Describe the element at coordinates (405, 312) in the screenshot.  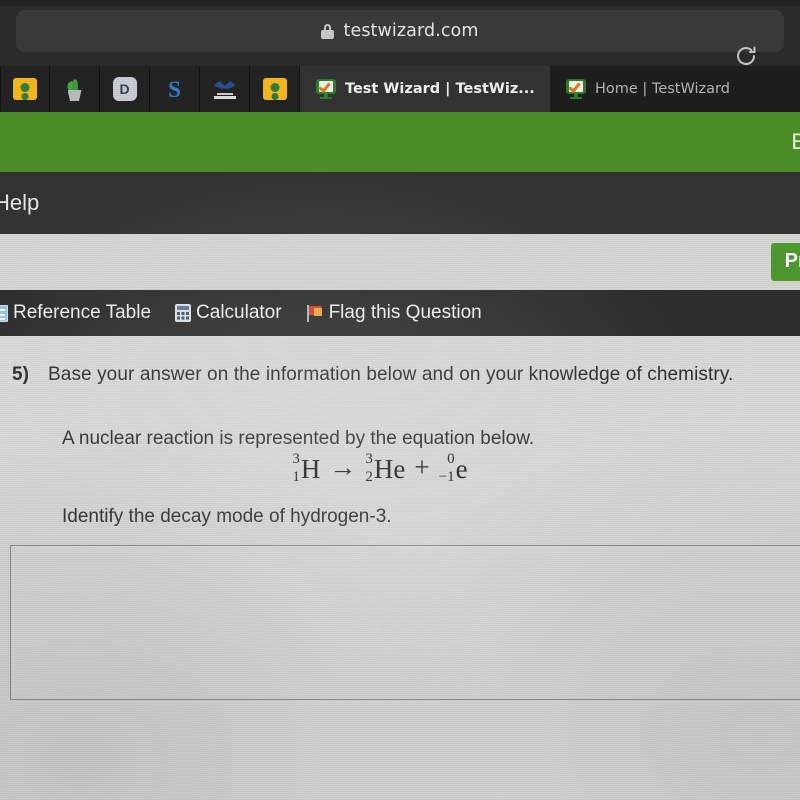
I see `flag-question-label: Flag this Question` at that location.